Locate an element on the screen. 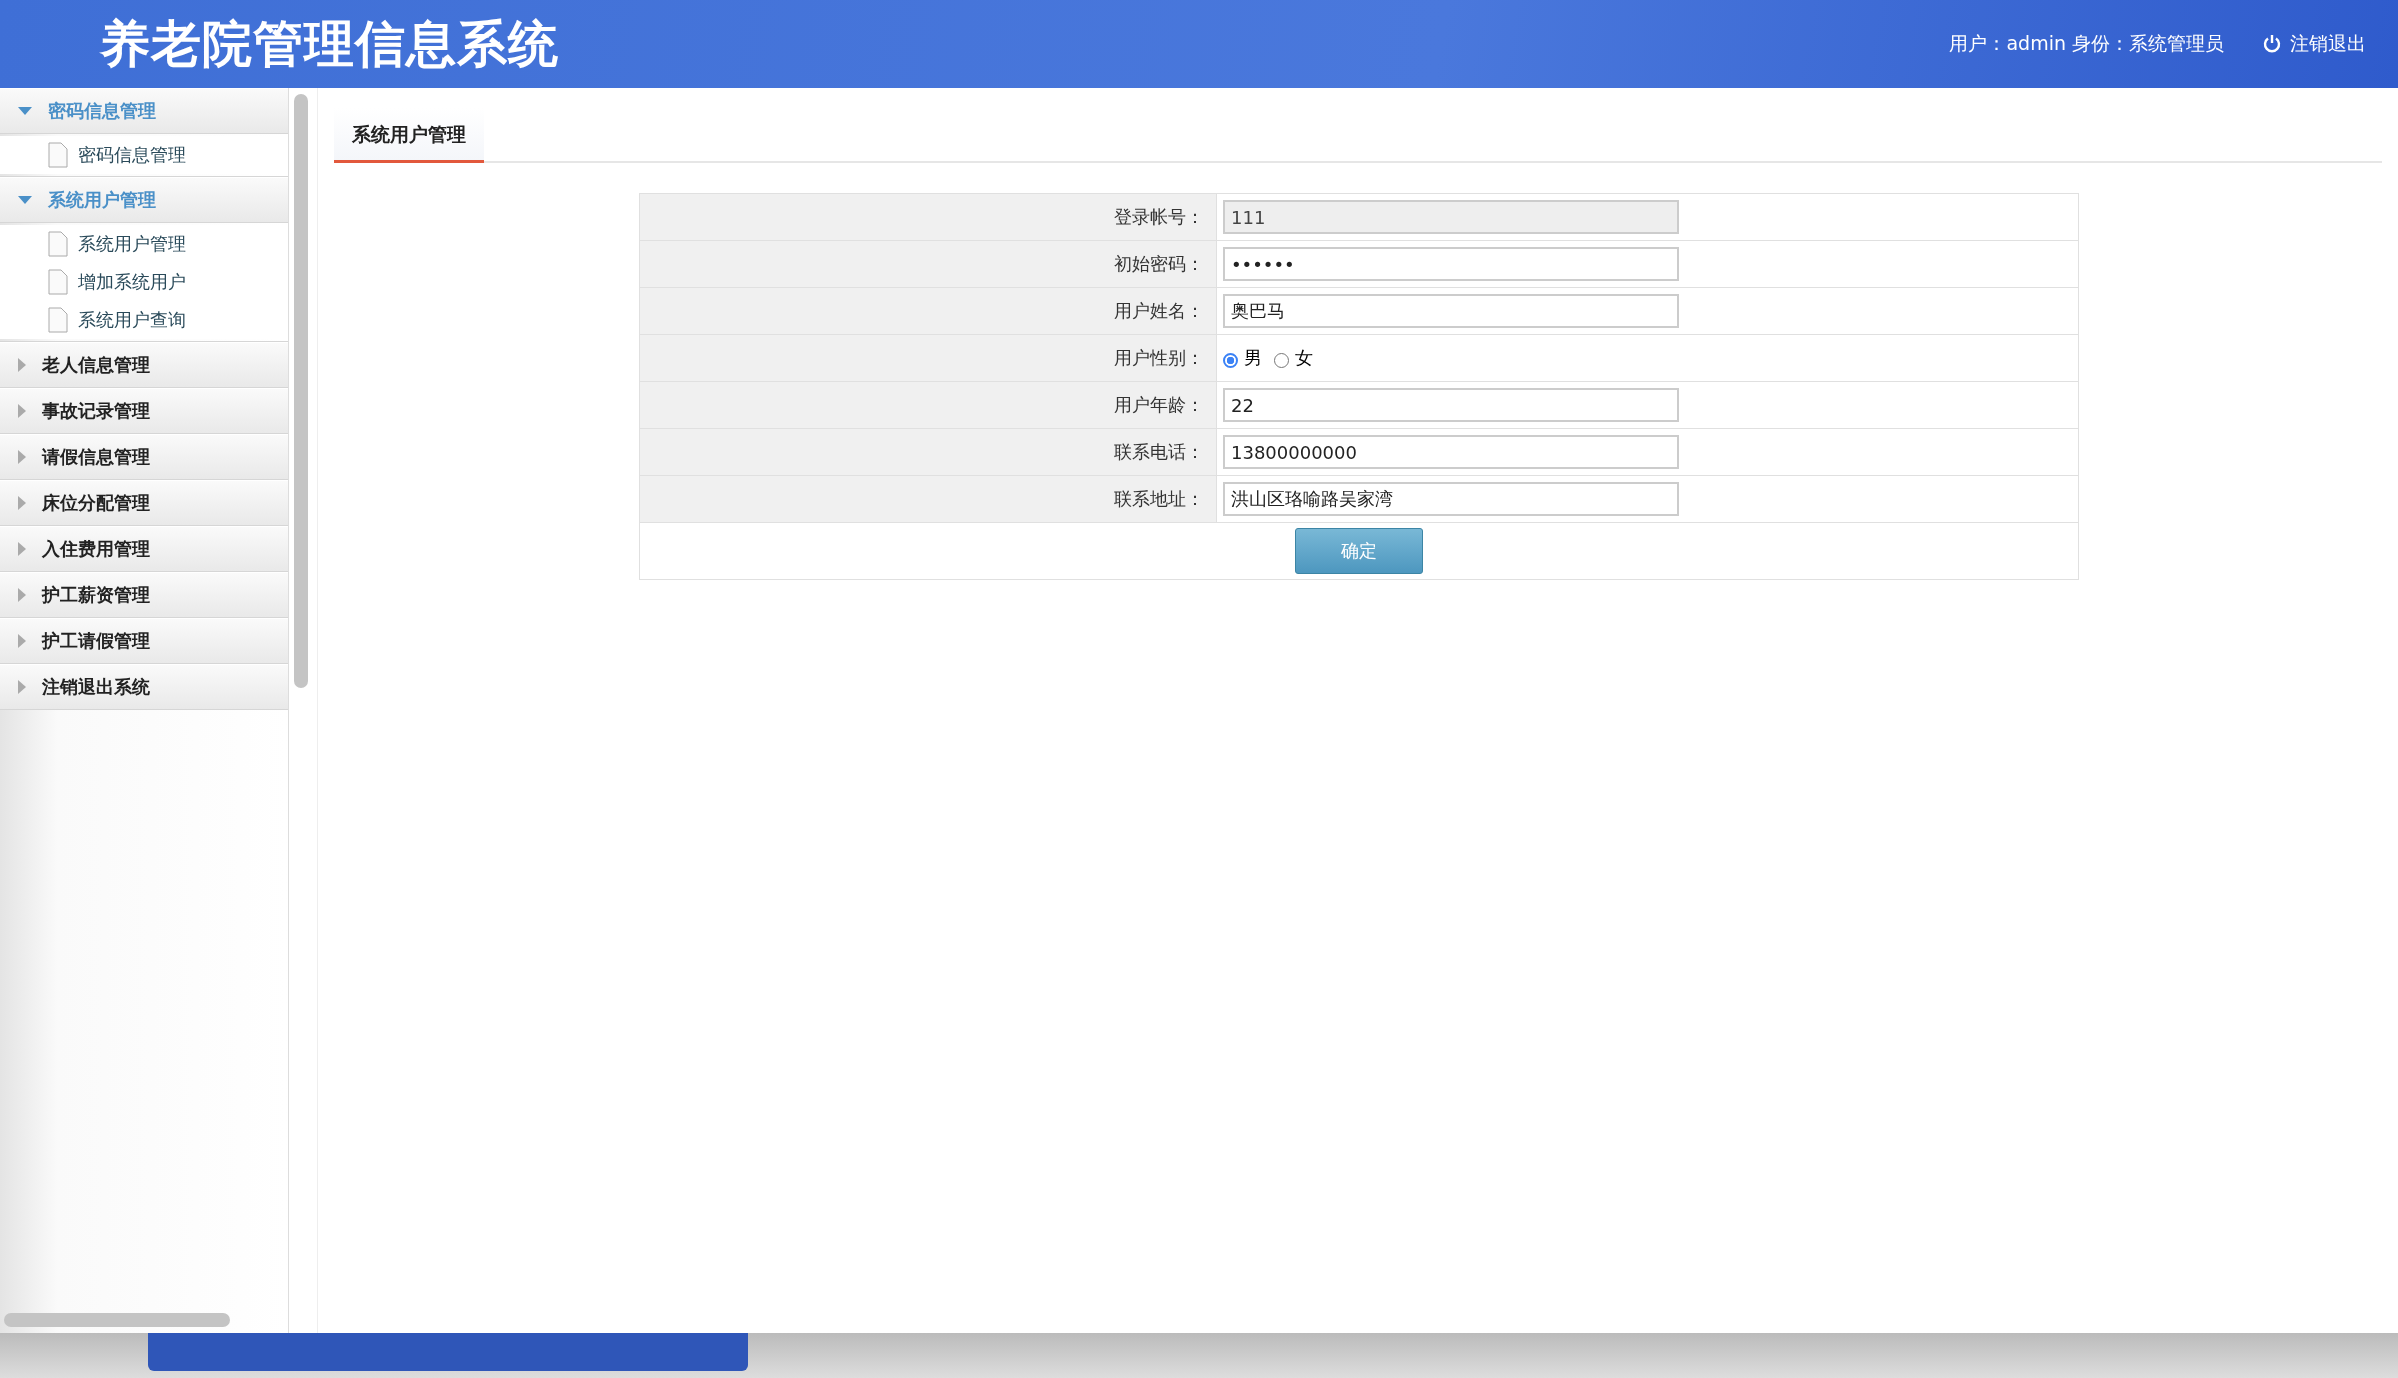 The width and height of the screenshot is (2398, 1378). field-label: 用户姓名： is located at coordinates (1159, 310).